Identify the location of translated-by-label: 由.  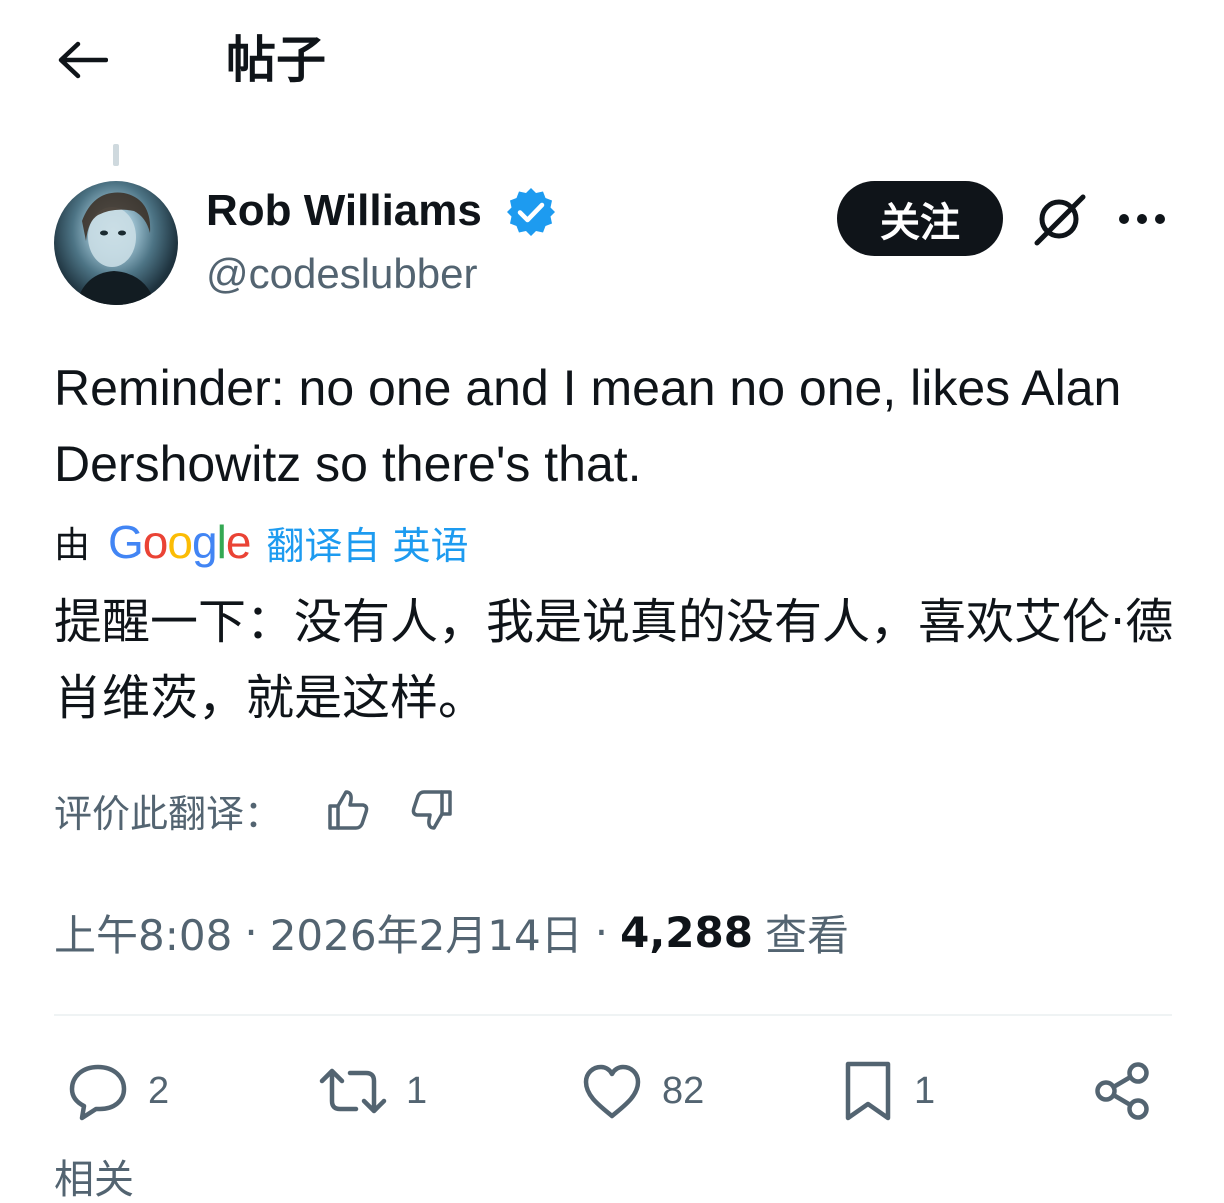
(72, 545).